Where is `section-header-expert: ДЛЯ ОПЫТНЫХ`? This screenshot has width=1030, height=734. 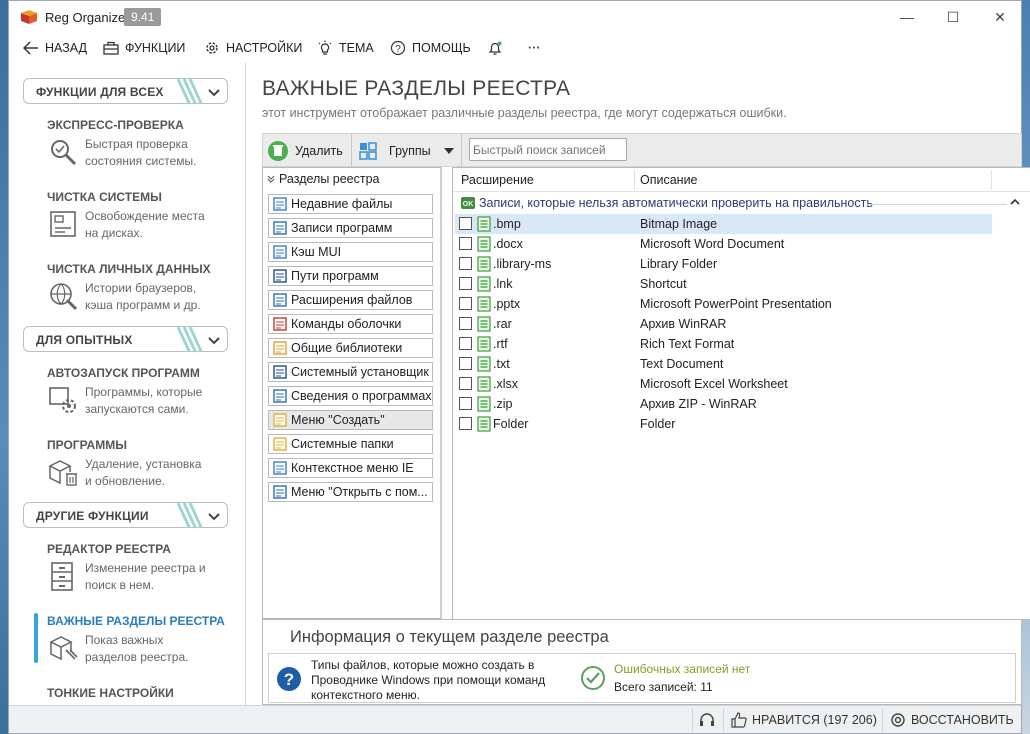 section-header-expert: ДЛЯ ОПЫТНЫХ is located at coordinates (125, 339).